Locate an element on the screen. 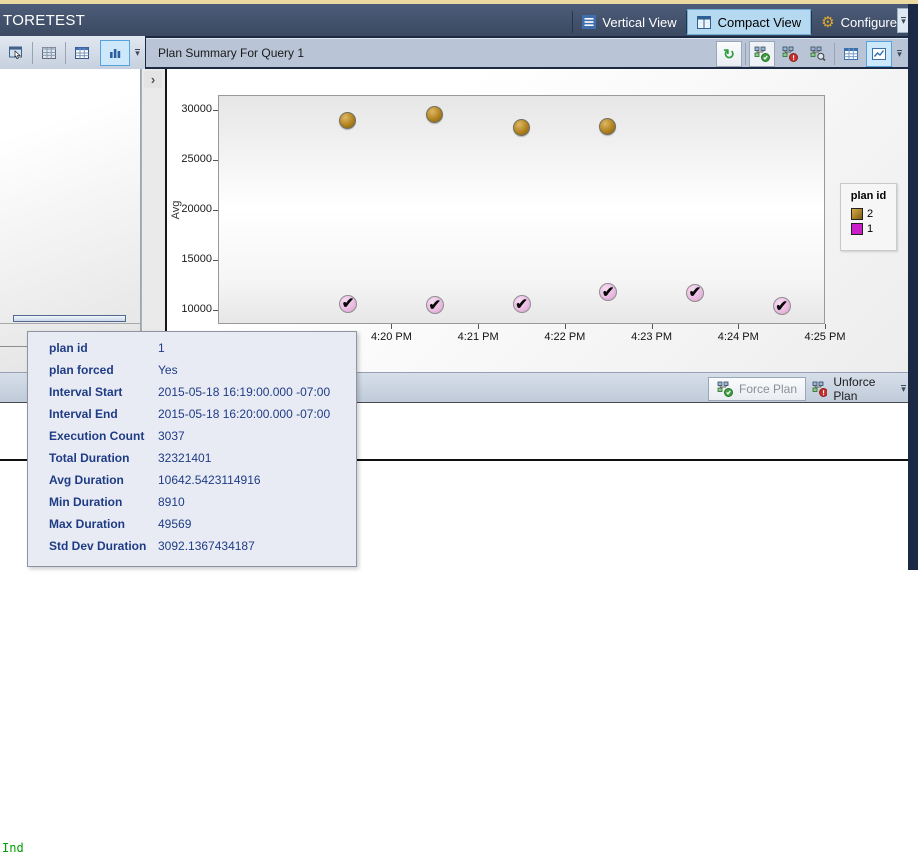  force-plan-icon-button is located at coordinates (762, 54).